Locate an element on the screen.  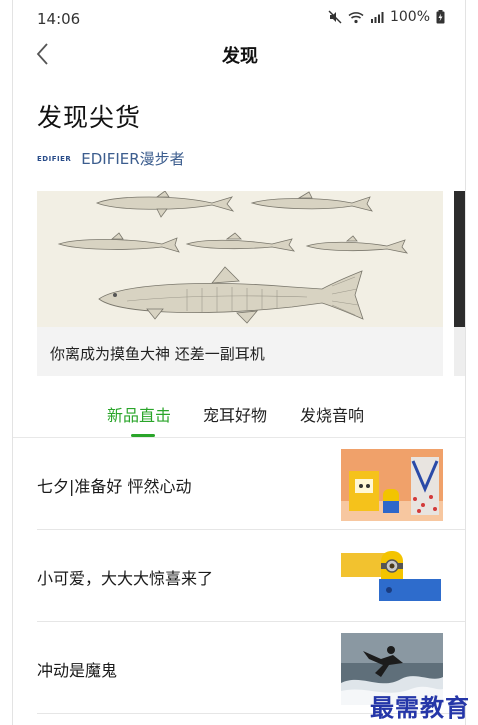
next-card-peek-caption is located at coordinates (459, 351).